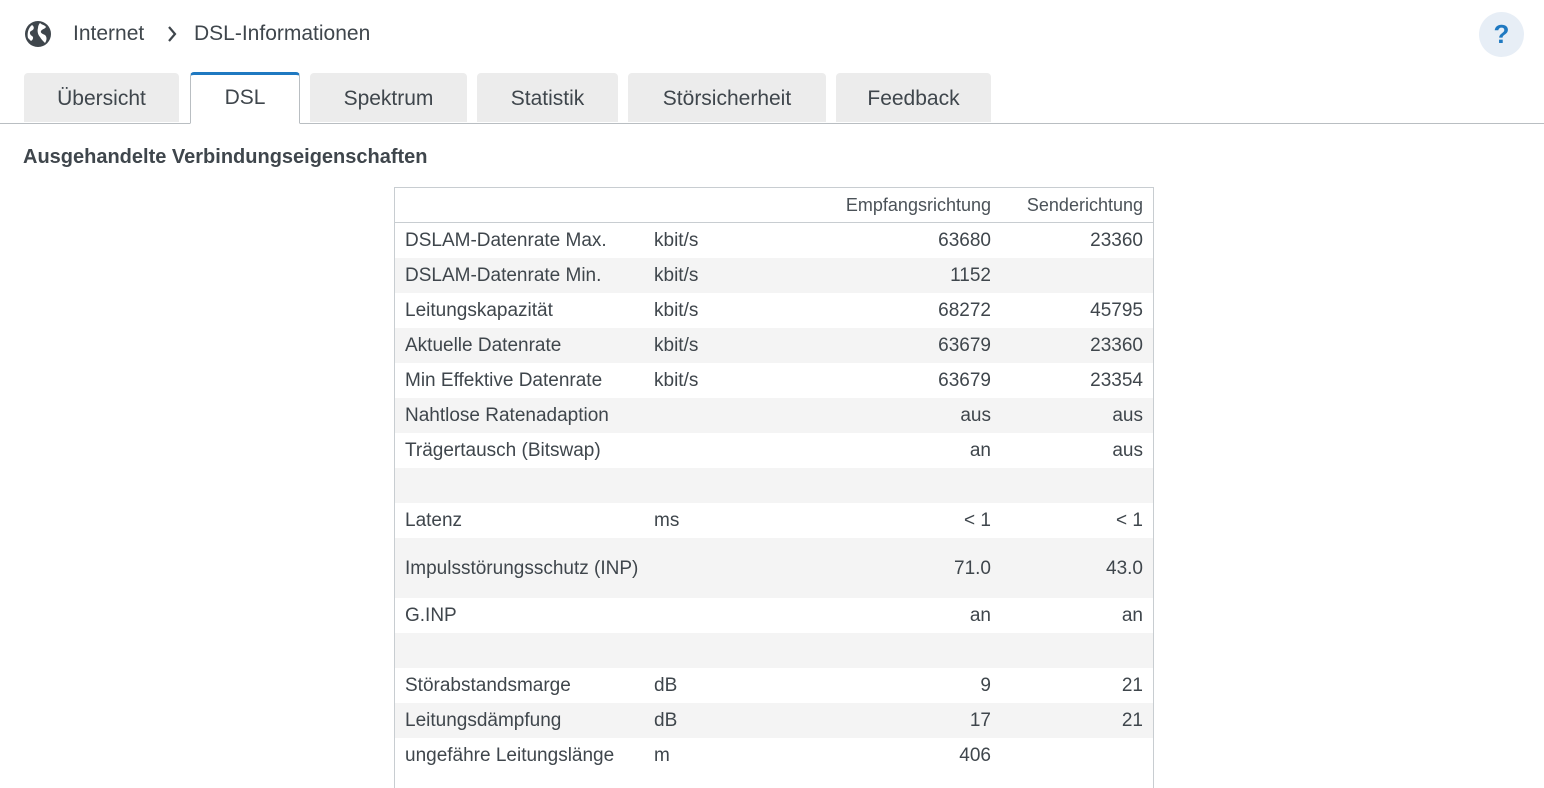  What do you see at coordinates (662, 755) in the screenshot?
I see `row-unit: m` at bounding box center [662, 755].